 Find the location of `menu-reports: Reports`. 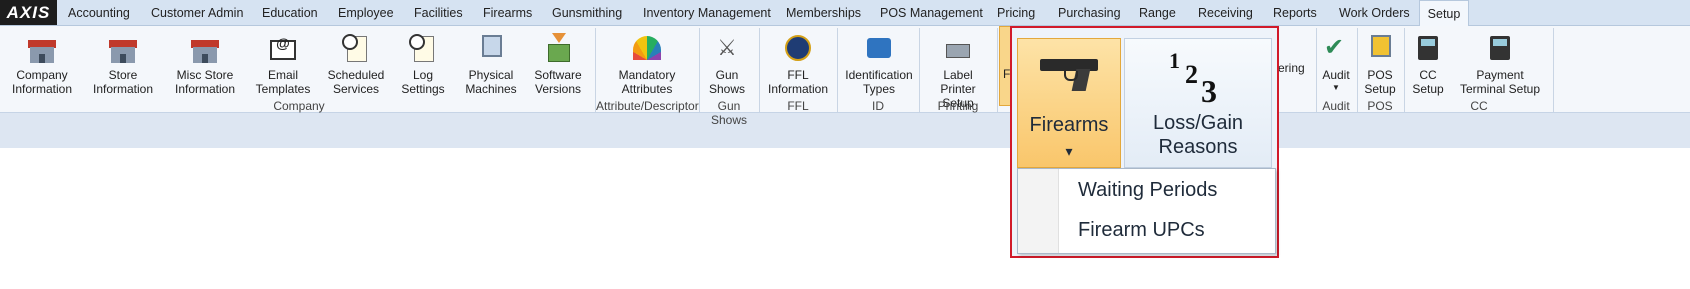

menu-reports: Reports is located at coordinates (1295, 13).